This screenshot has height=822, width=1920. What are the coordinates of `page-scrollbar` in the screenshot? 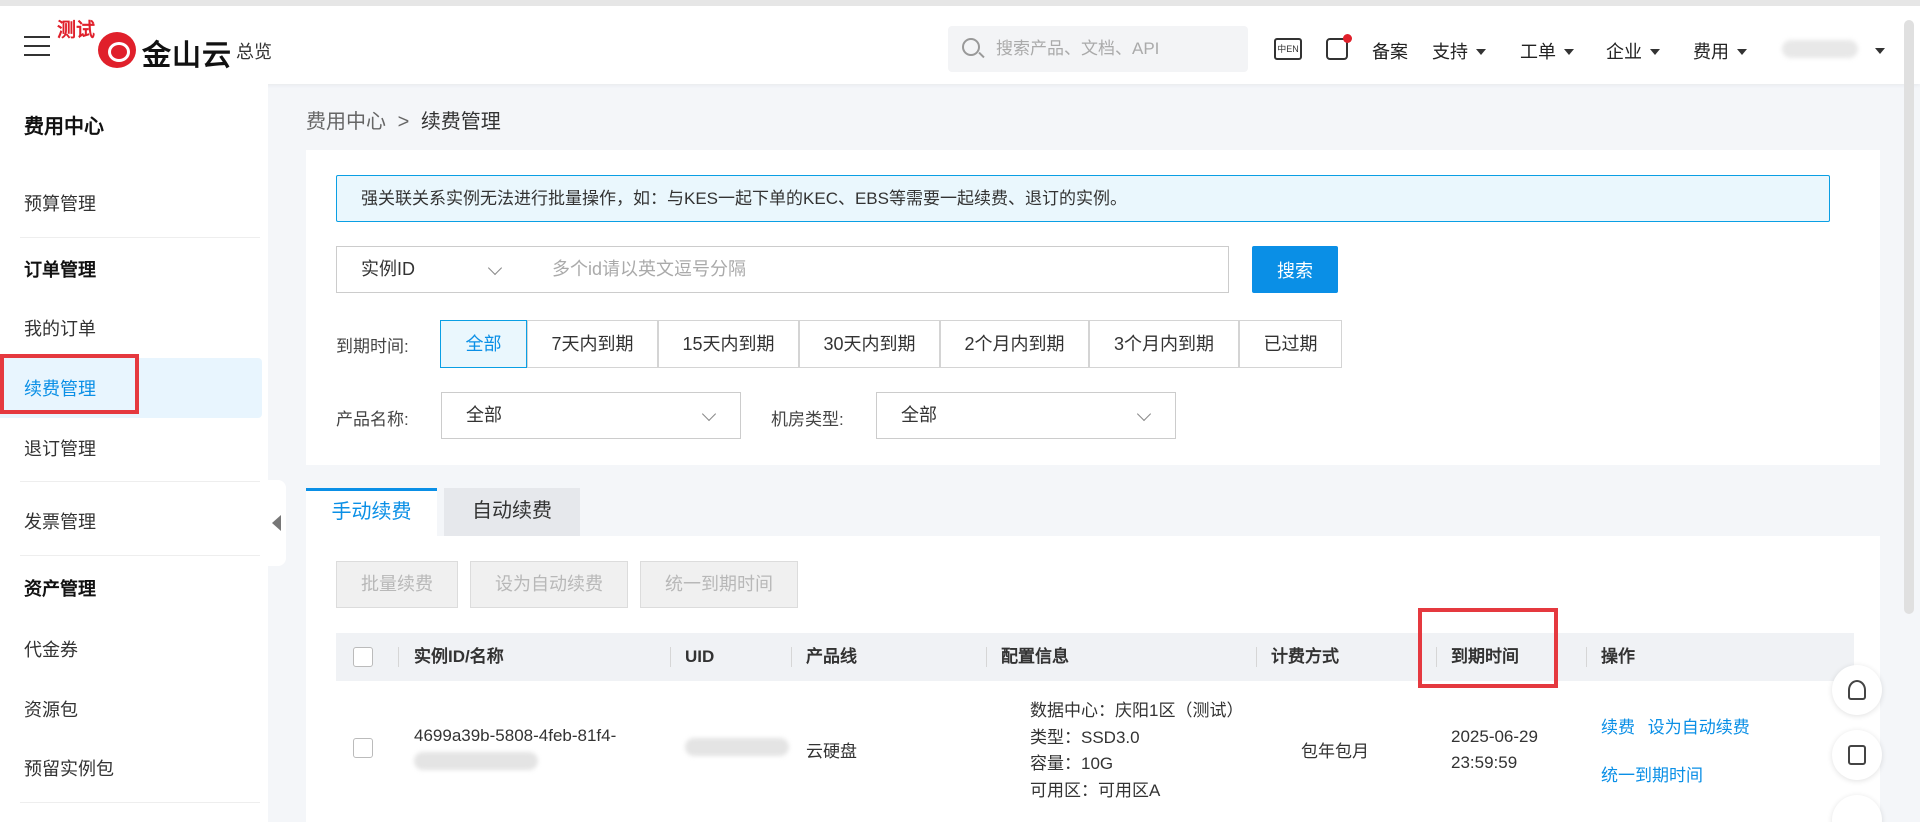 It's located at (1909, 317).